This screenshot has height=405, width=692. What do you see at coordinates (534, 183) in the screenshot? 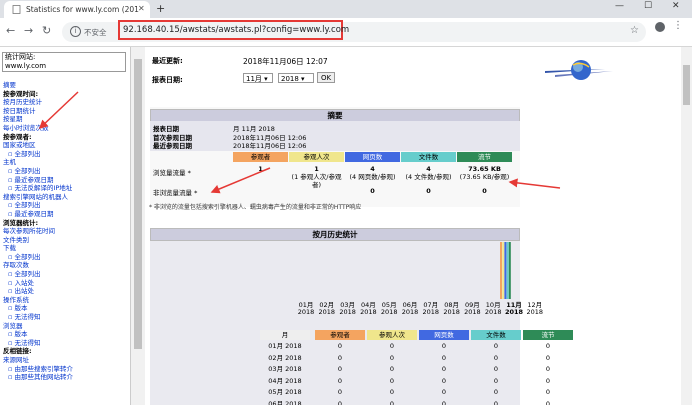
I see `arrow-pages-per-visit` at bounding box center [534, 183].